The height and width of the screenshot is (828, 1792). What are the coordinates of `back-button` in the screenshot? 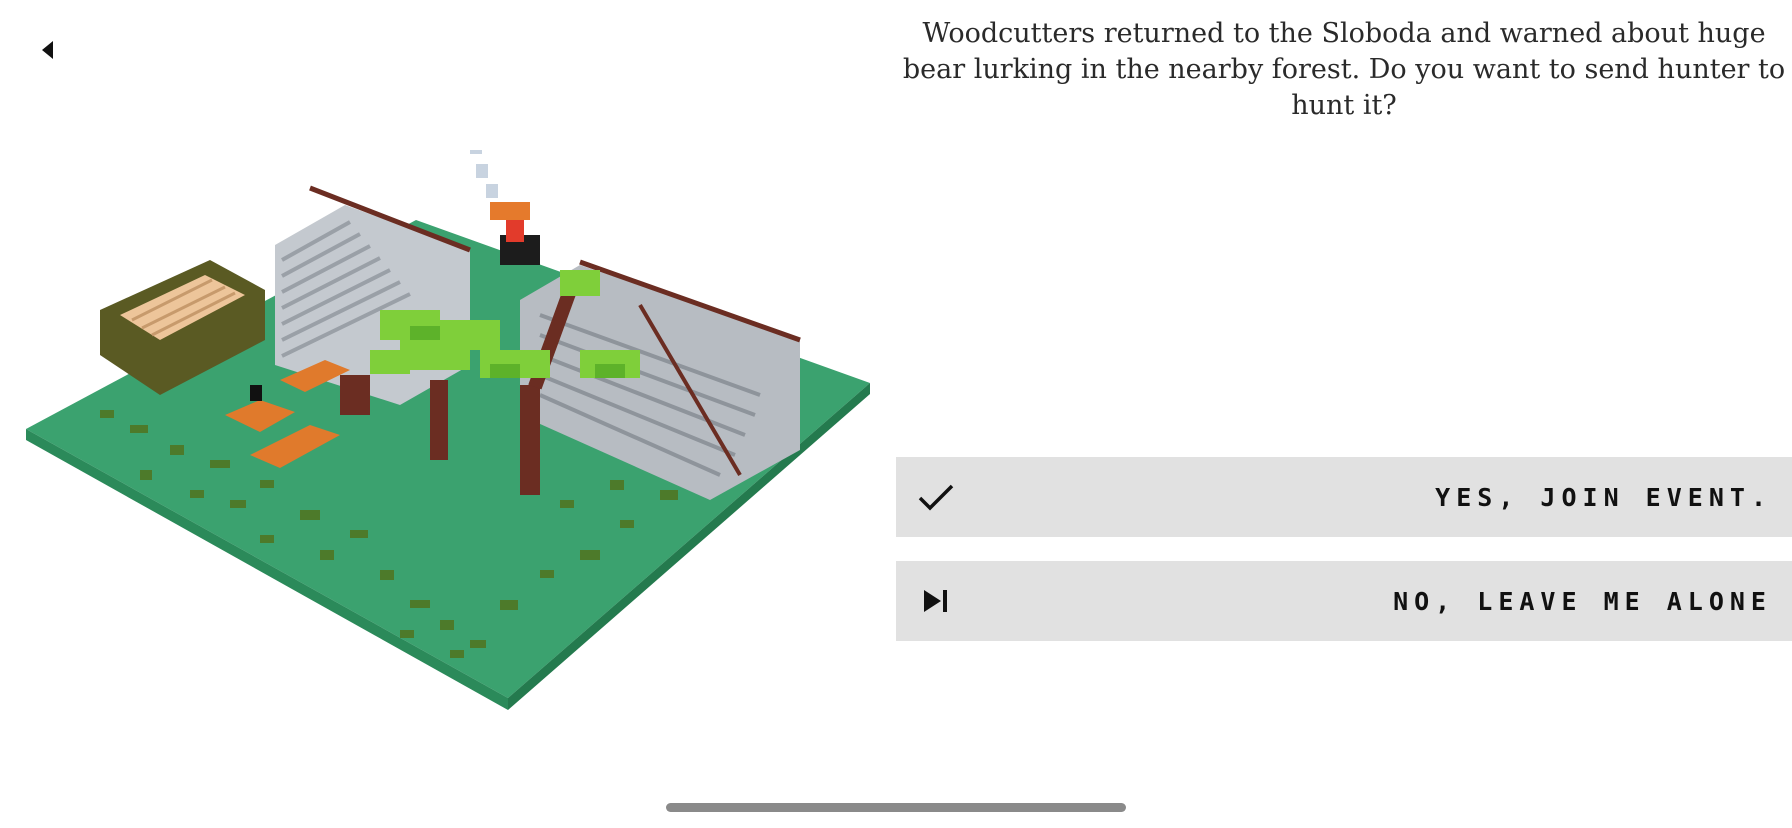 It's located at (48, 50).